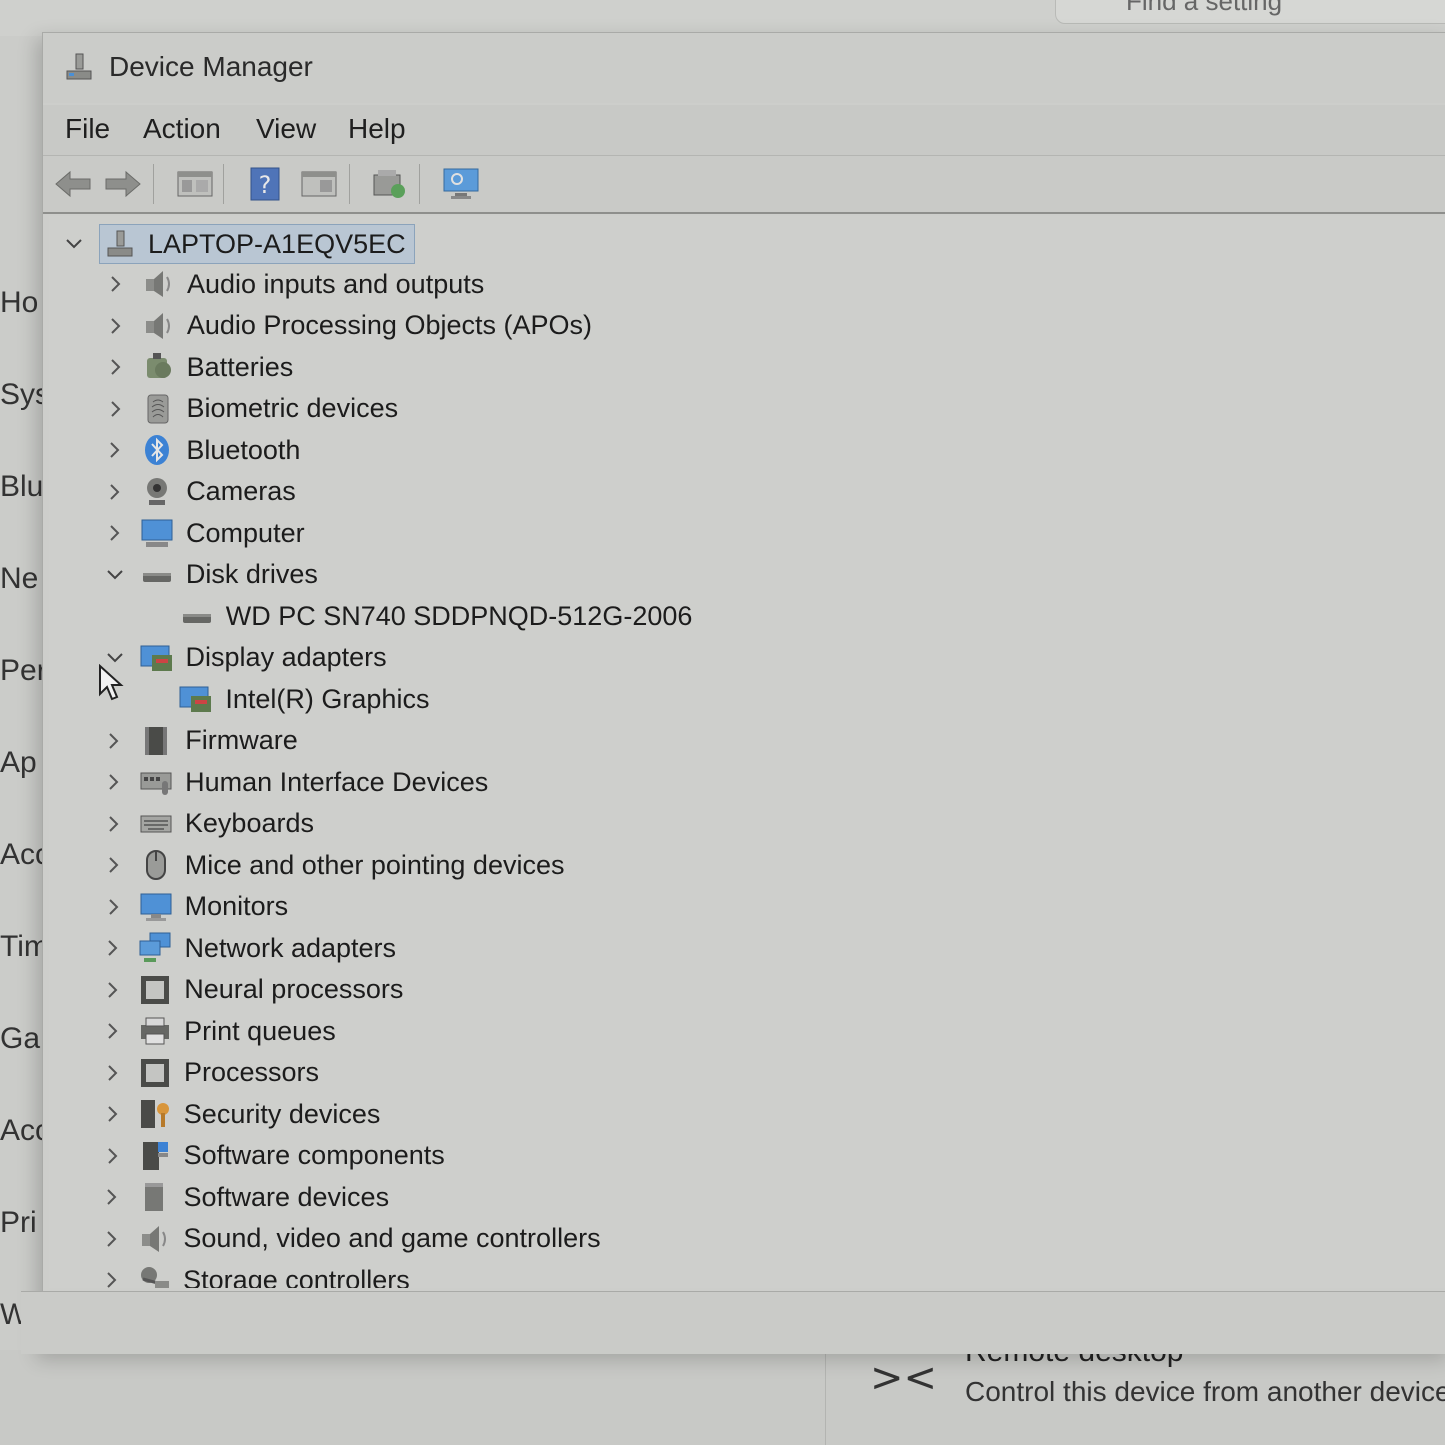 The height and width of the screenshot is (1445, 1445). I want to click on title-bar: Device Manager, so click(744, 68).